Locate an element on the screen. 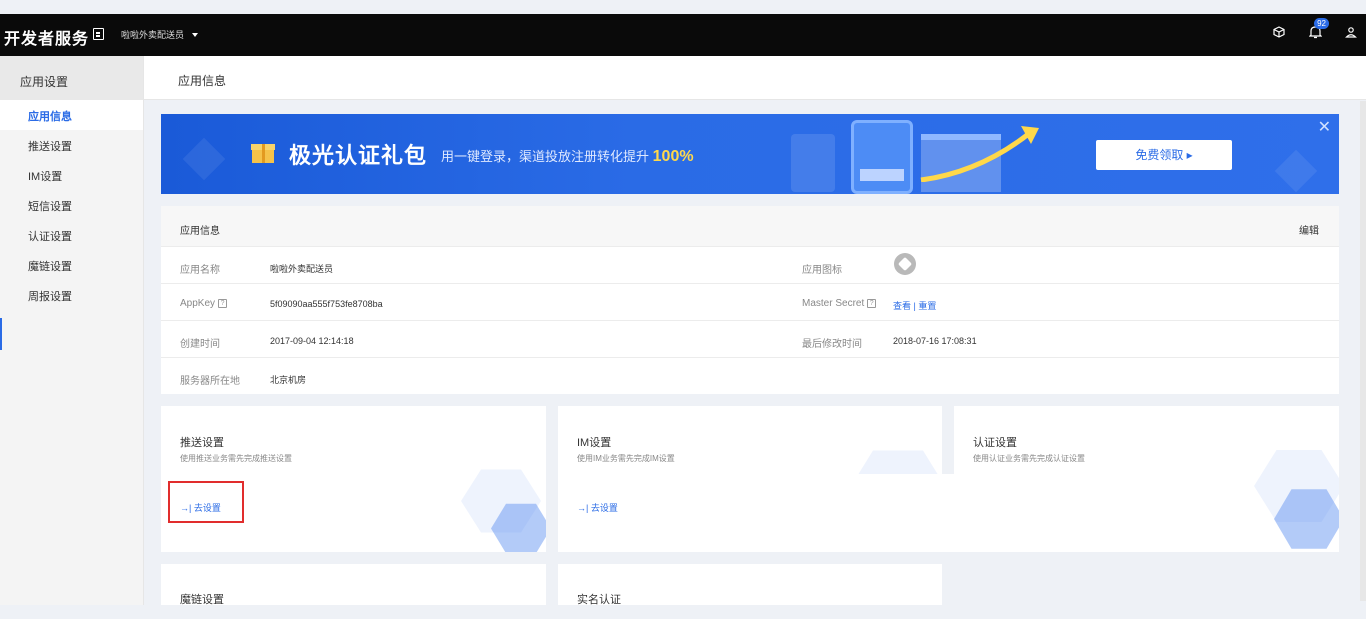 The height and width of the screenshot is (619, 1366). gift-icon is located at coordinates (263, 152).